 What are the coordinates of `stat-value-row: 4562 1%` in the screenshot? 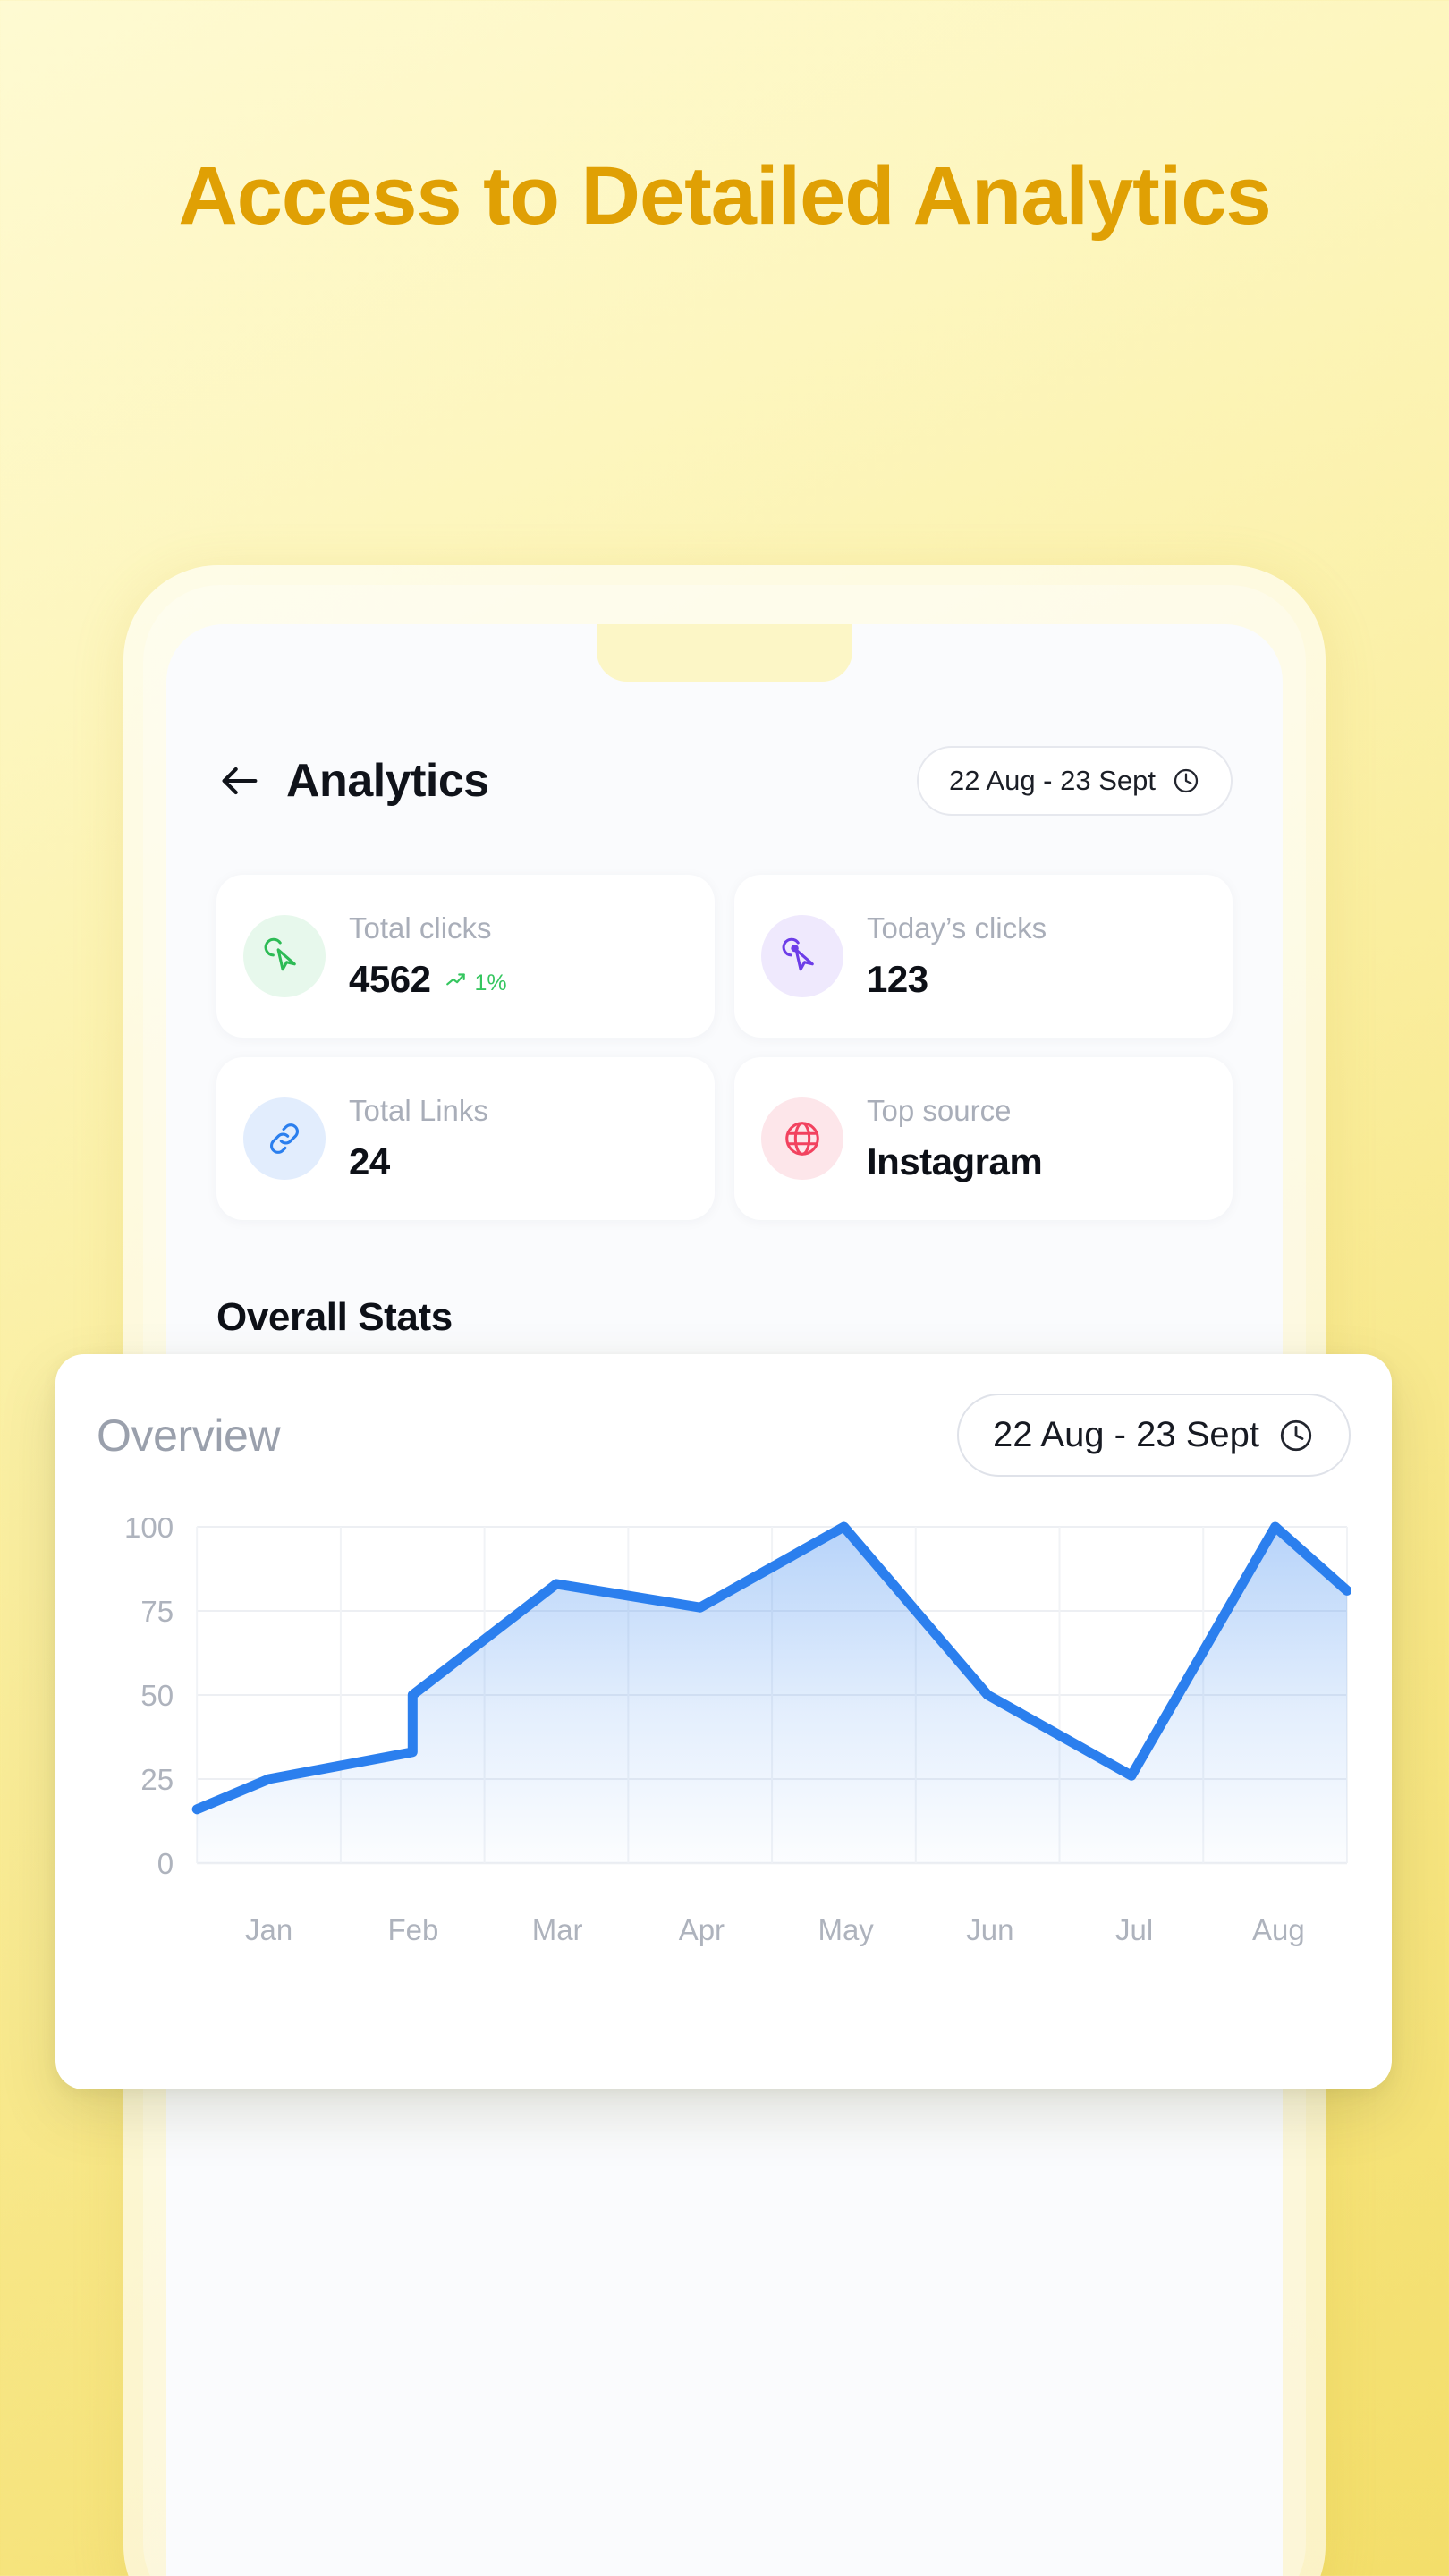 It's located at (428, 979).